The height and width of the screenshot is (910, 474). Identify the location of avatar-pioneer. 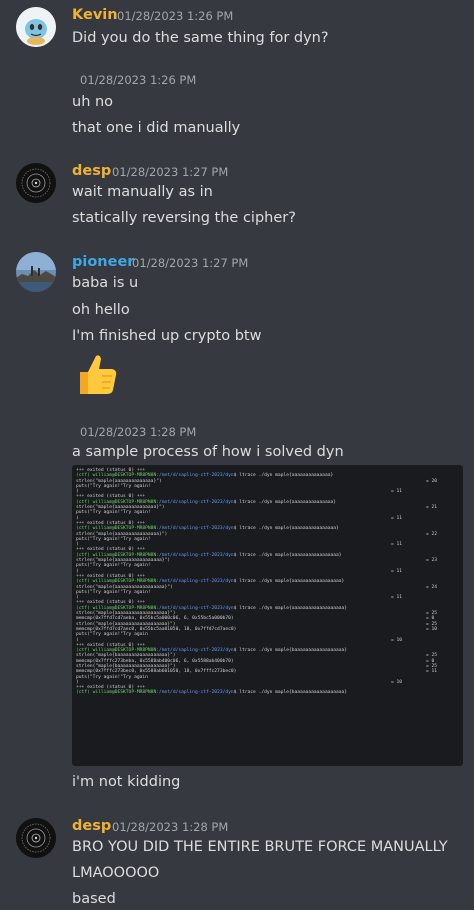
(36, 272).